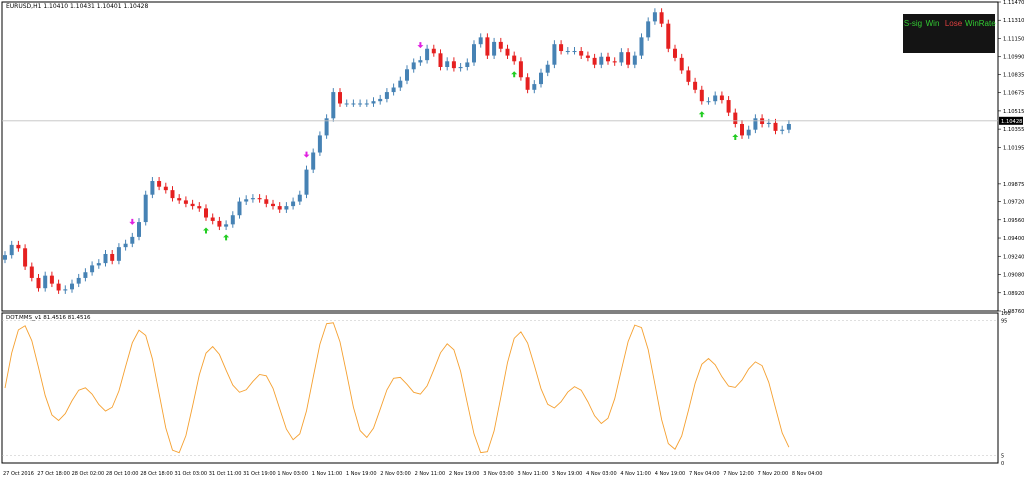 This screenshot has width=1024, height=483. Describe the element at coordinates (773, 474) in the screenshot. I see `time-axis-label: 7 Nov 20:00` at that location.